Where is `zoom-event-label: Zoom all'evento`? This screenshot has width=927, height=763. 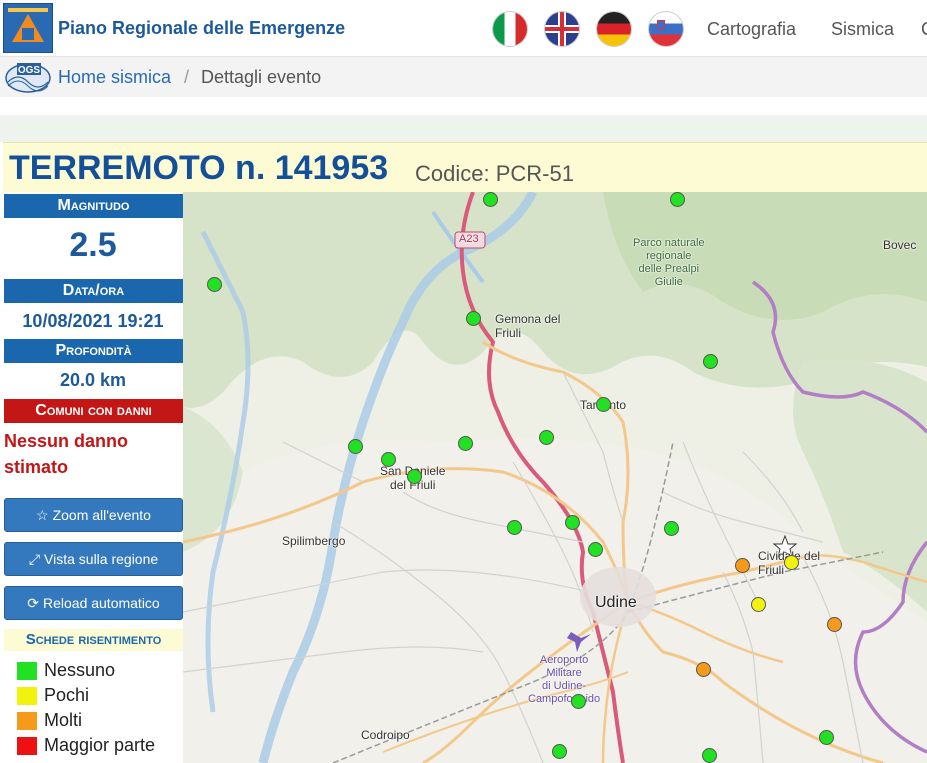
zoom-event-label: Zoom all'evento is located at coordinates (101, 515).